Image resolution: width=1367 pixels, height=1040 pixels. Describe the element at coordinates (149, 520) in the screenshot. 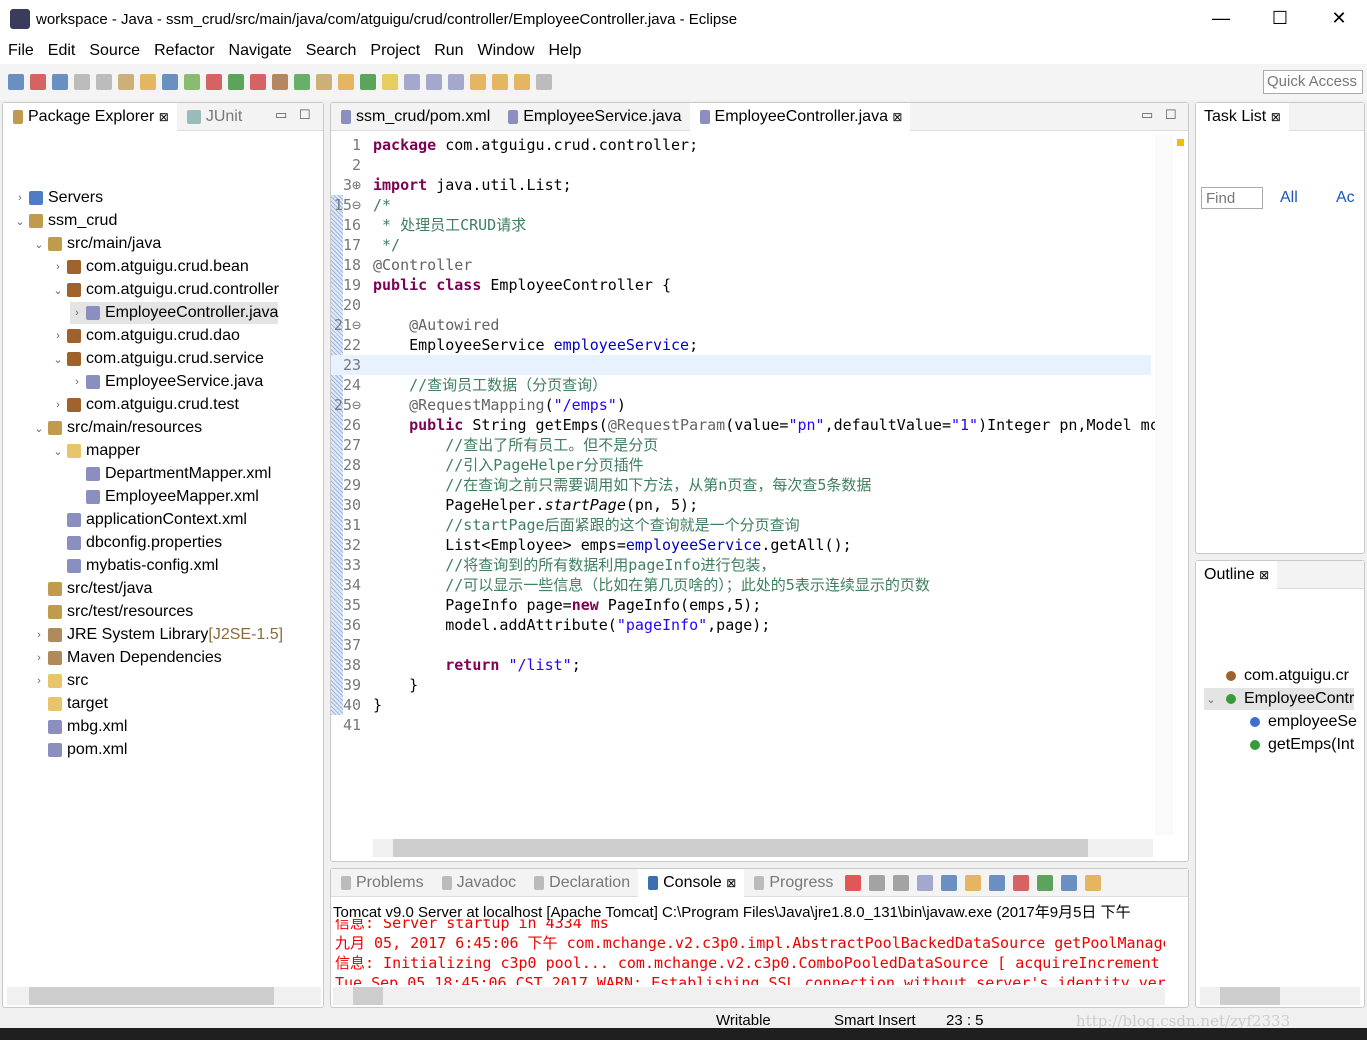

I see `tree-item: applicationContext.xml` at that location.